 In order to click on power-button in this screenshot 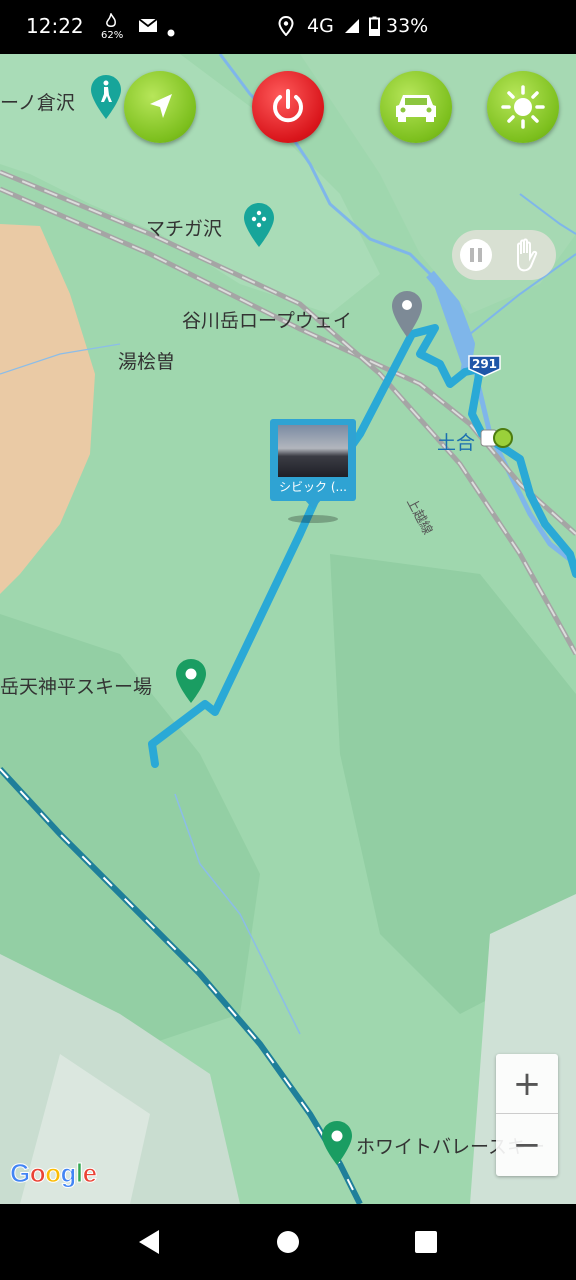, I will do `click(288, 107)`.